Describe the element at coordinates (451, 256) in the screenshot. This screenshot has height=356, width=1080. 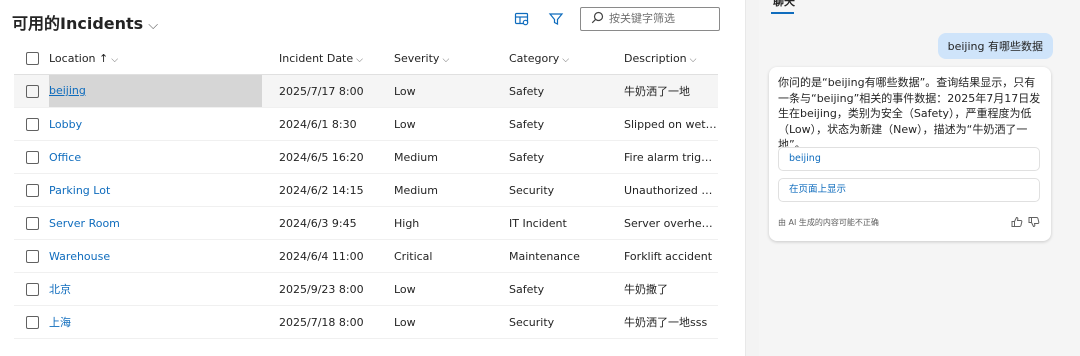
I see `severity-cell: Critical` at that location.